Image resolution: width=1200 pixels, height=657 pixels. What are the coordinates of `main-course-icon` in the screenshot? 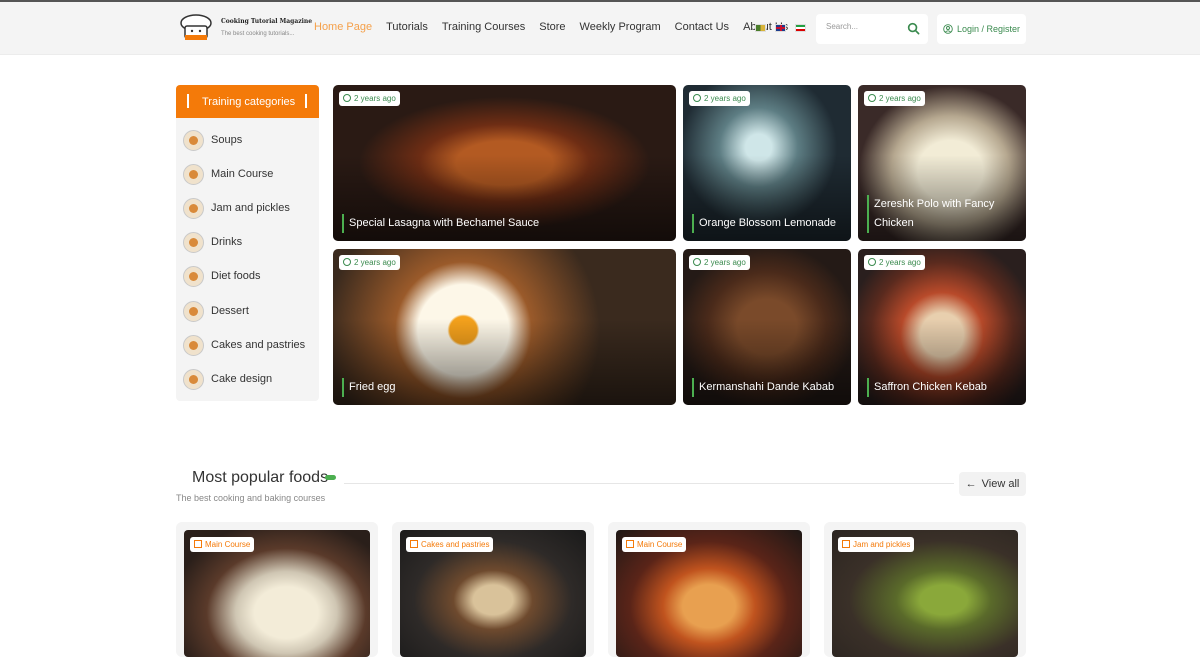 It's located at (193, 174).